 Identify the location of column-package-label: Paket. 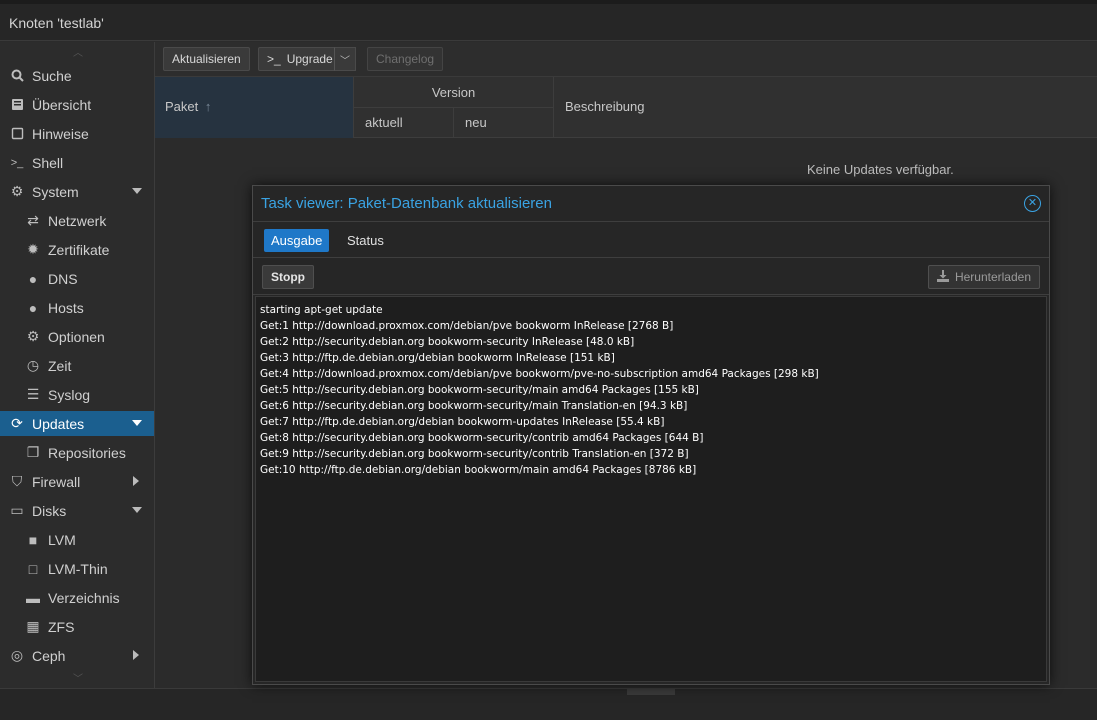
(182, 106).